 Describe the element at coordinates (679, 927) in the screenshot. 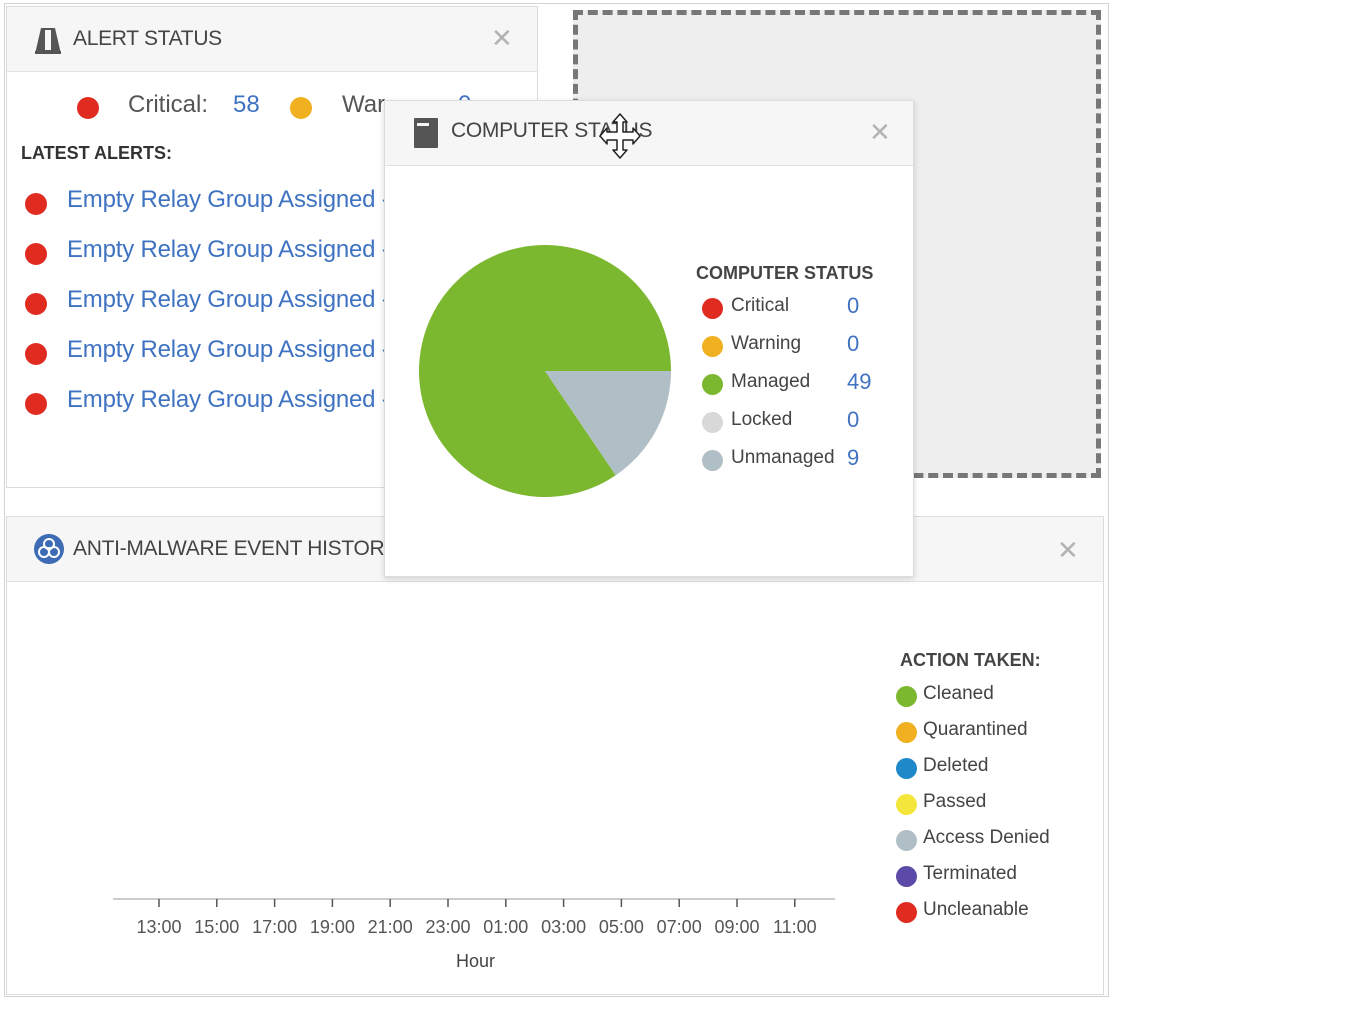

I see `x-axis-tick-label: 07:00` at that location.